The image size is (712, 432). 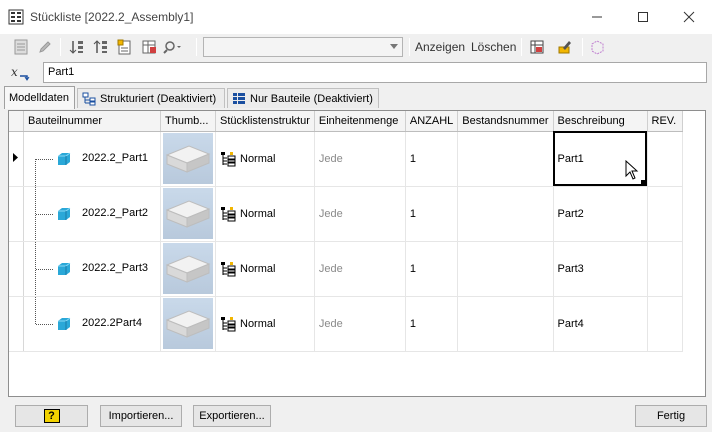 I want to click on close-button, so click(x=689, y=17).